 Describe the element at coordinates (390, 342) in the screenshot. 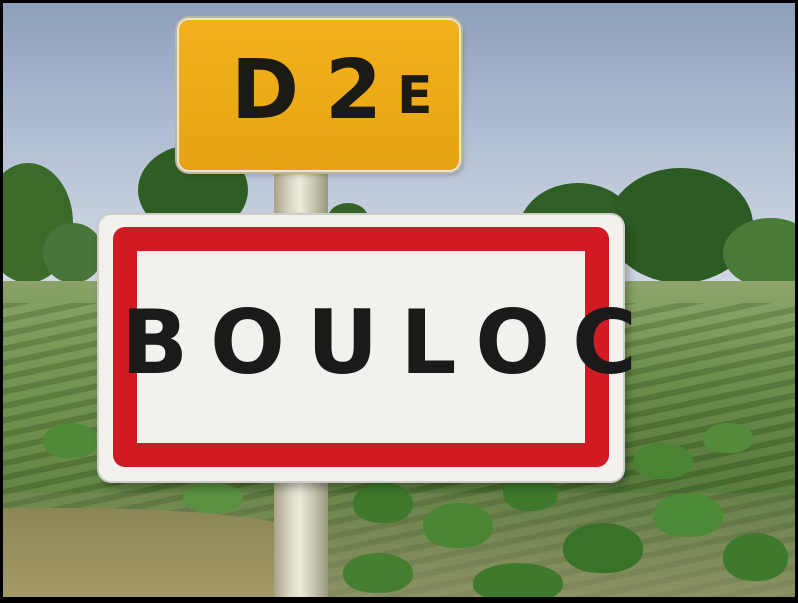

I see `town-sign-name: BOULOC` at that location.